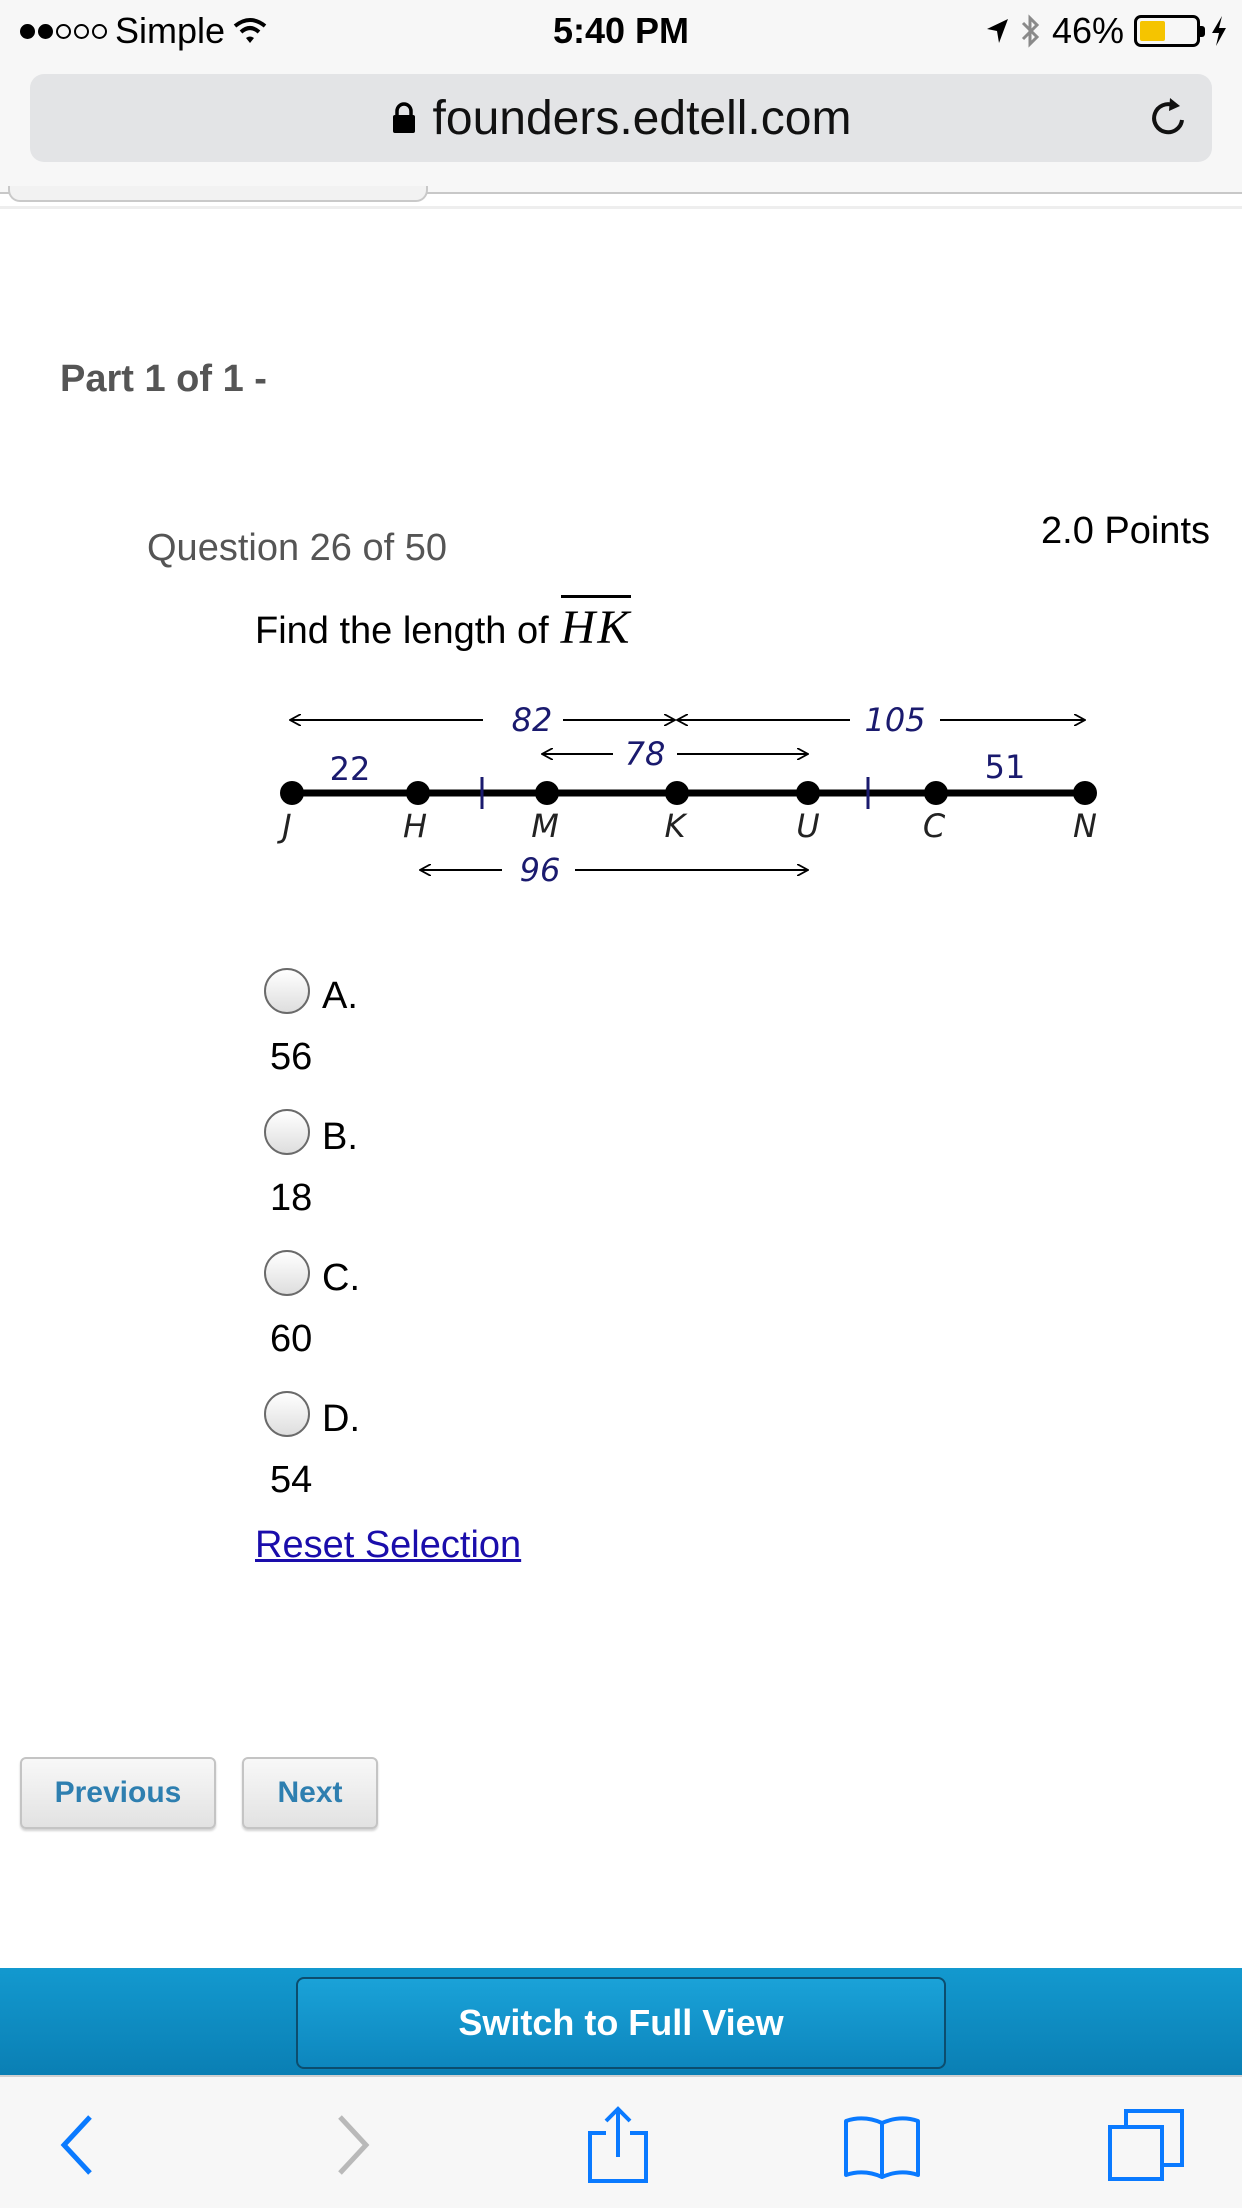 The image size is (1242, 2208). I want to click on option-a-value: 56, so click(291, 1057).